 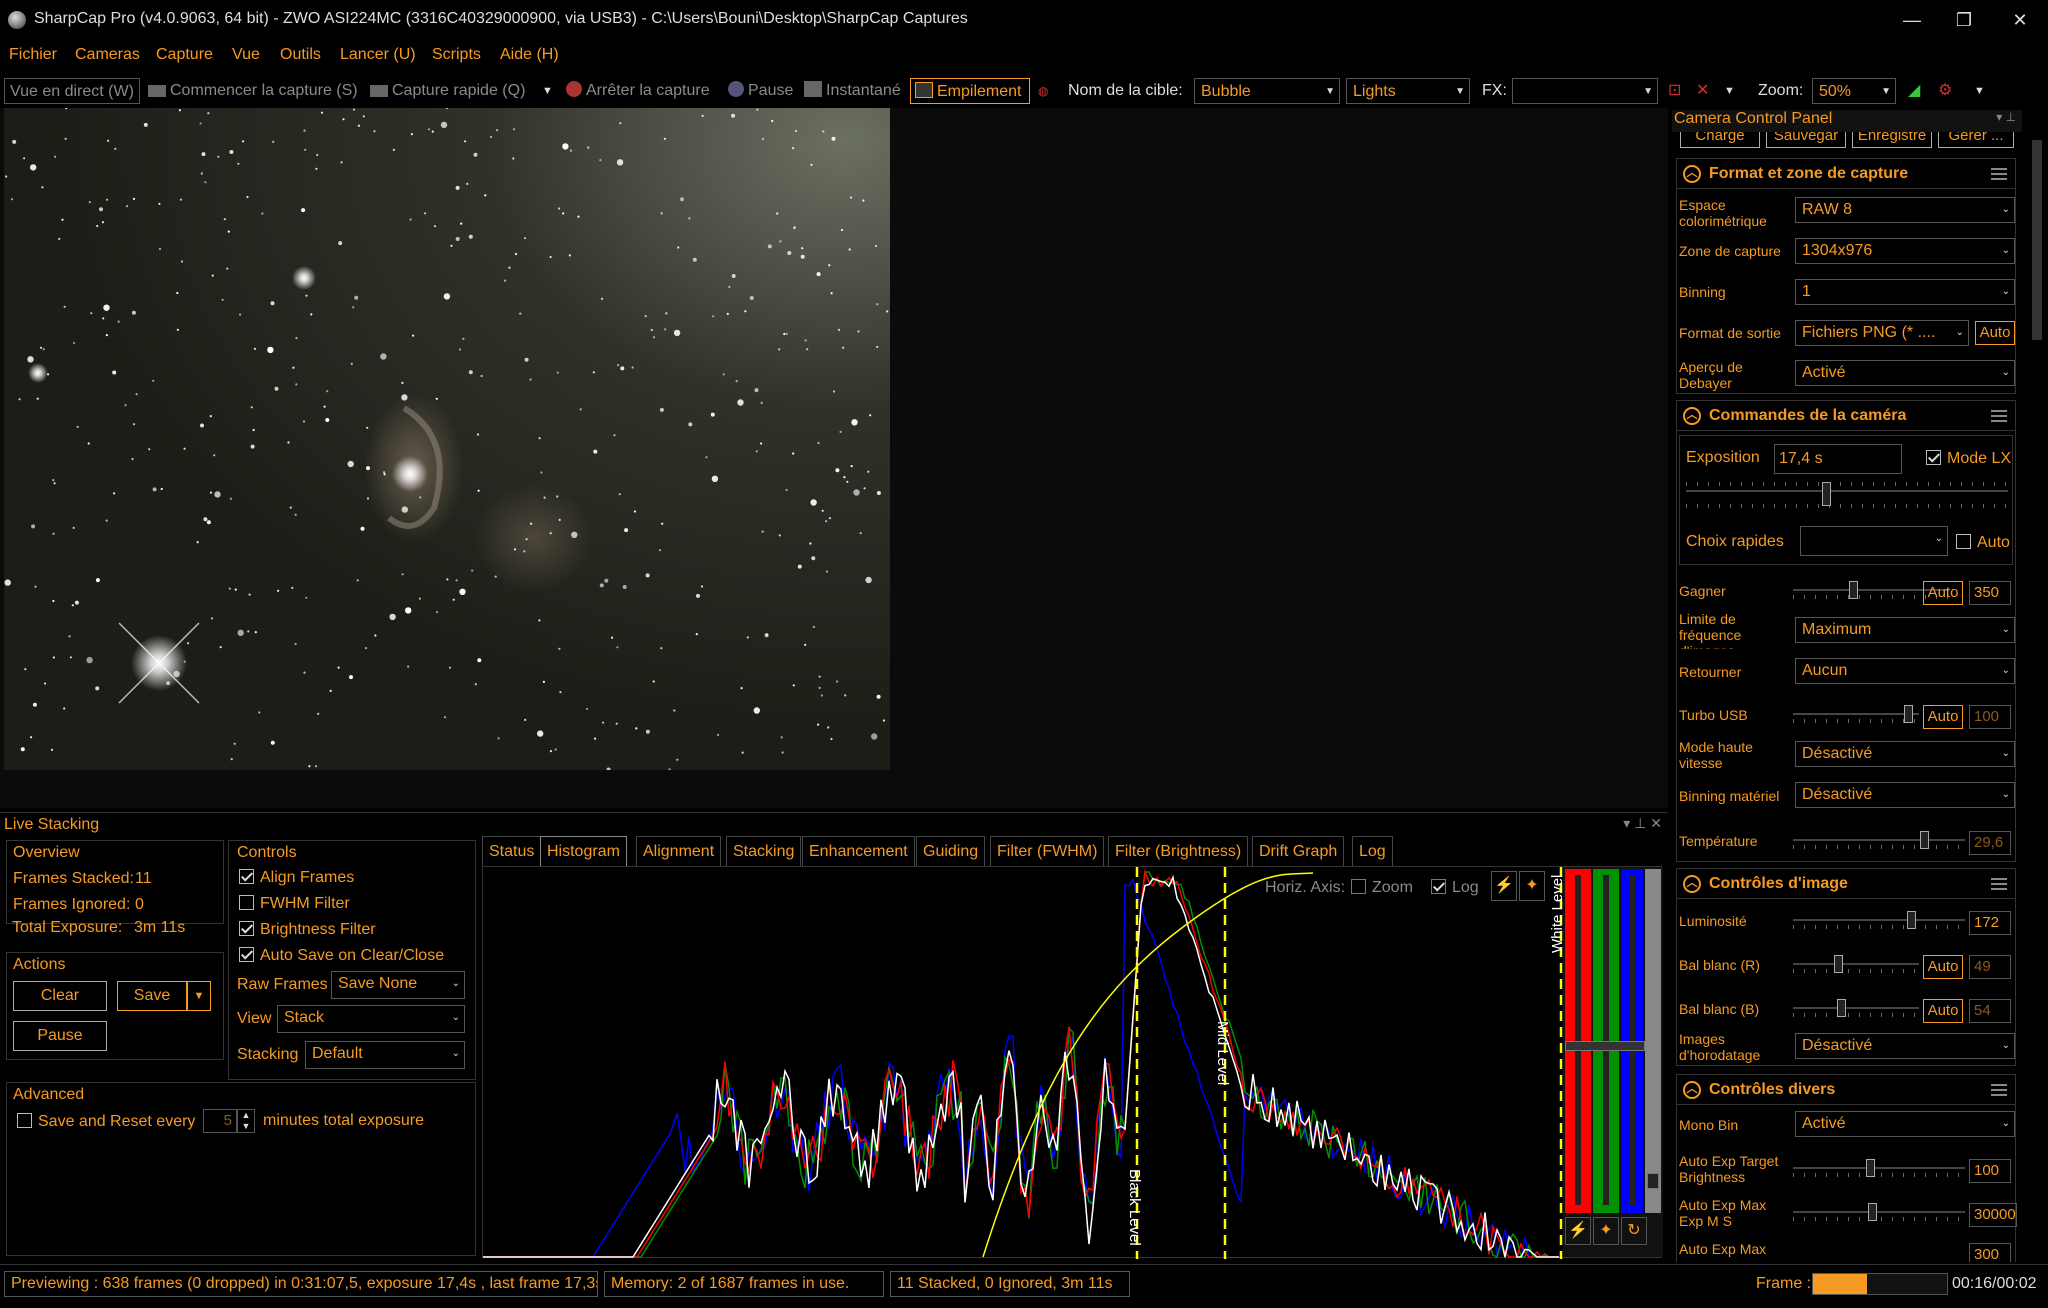 What do you see at coordinates (512, 851) in the screenshot?
I see `tab-status: Status` at bounding box center [512, 851].